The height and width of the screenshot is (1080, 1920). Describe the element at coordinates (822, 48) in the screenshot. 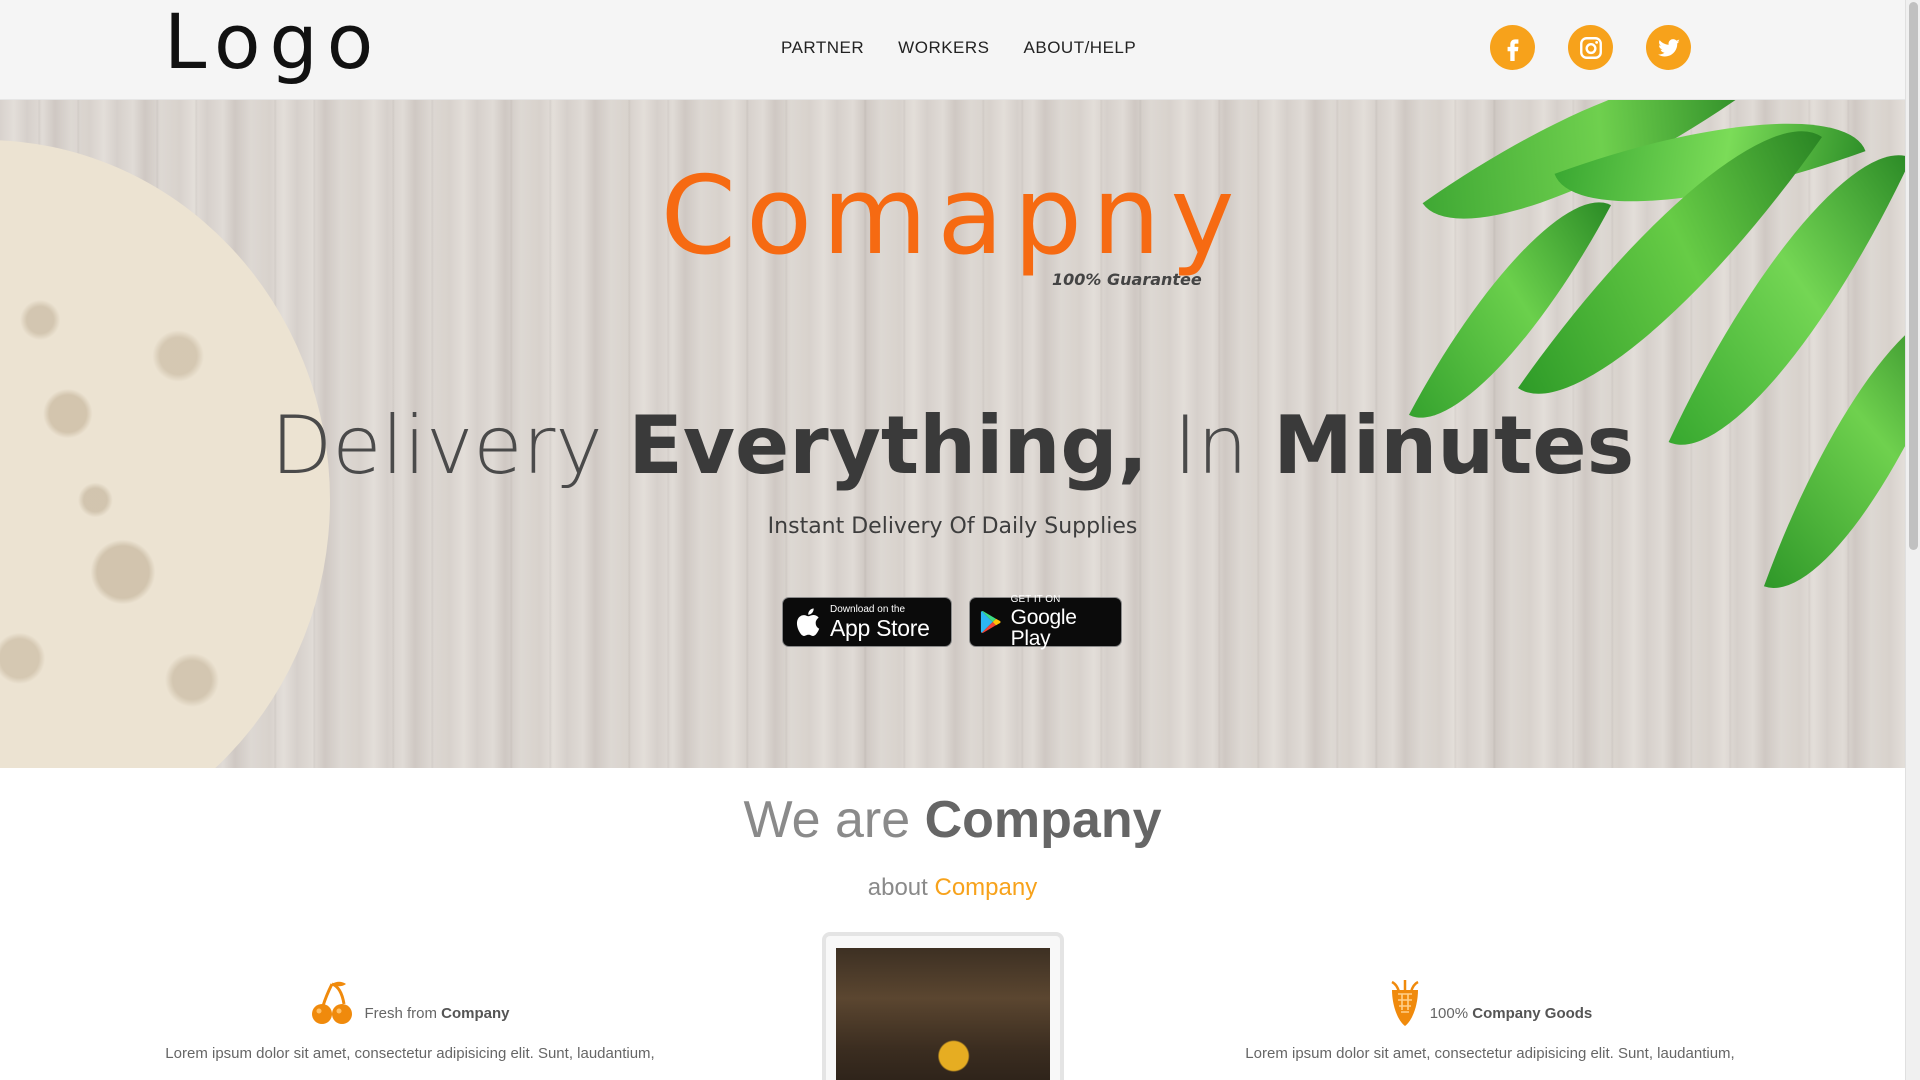

I see `nav-partner: PARTNER` at that location.